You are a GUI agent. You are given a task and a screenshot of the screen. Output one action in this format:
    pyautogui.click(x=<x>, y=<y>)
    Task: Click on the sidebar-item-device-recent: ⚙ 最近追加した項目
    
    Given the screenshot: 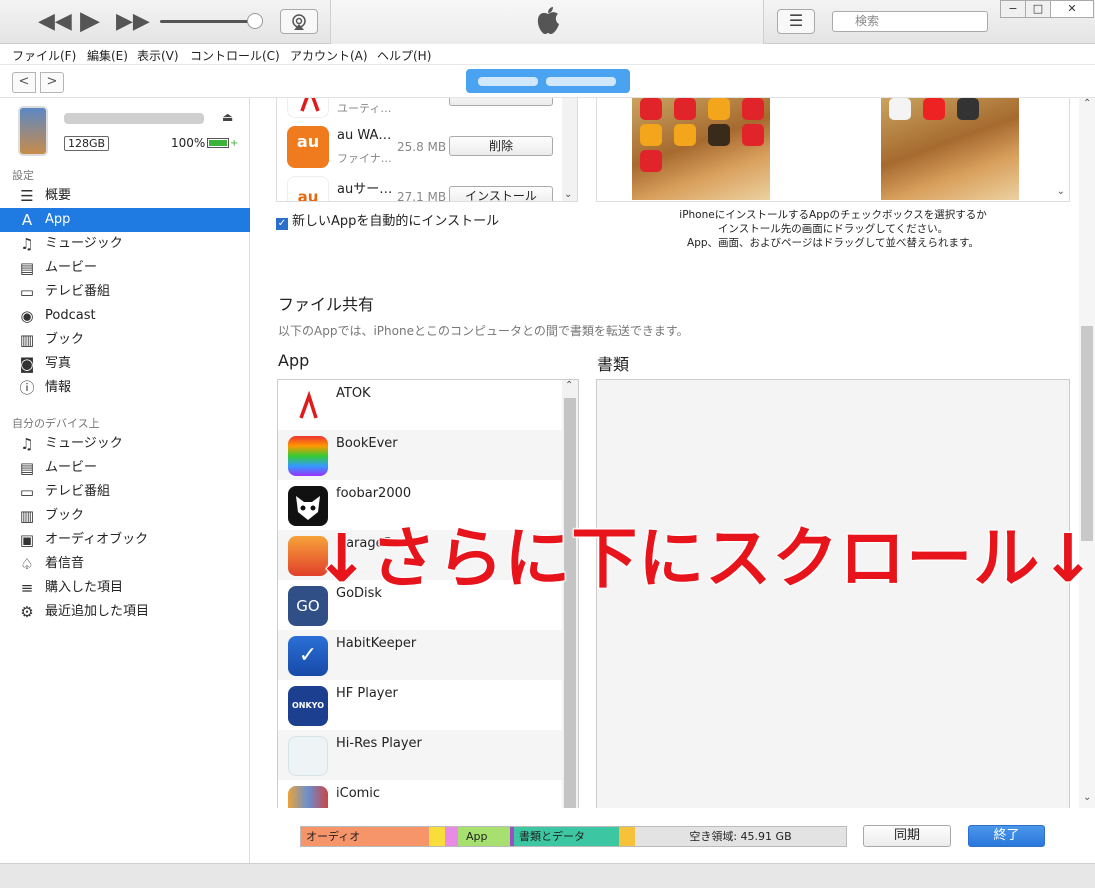 What is the action you would take?
    pyautogui.click(x=125, y=612)
    